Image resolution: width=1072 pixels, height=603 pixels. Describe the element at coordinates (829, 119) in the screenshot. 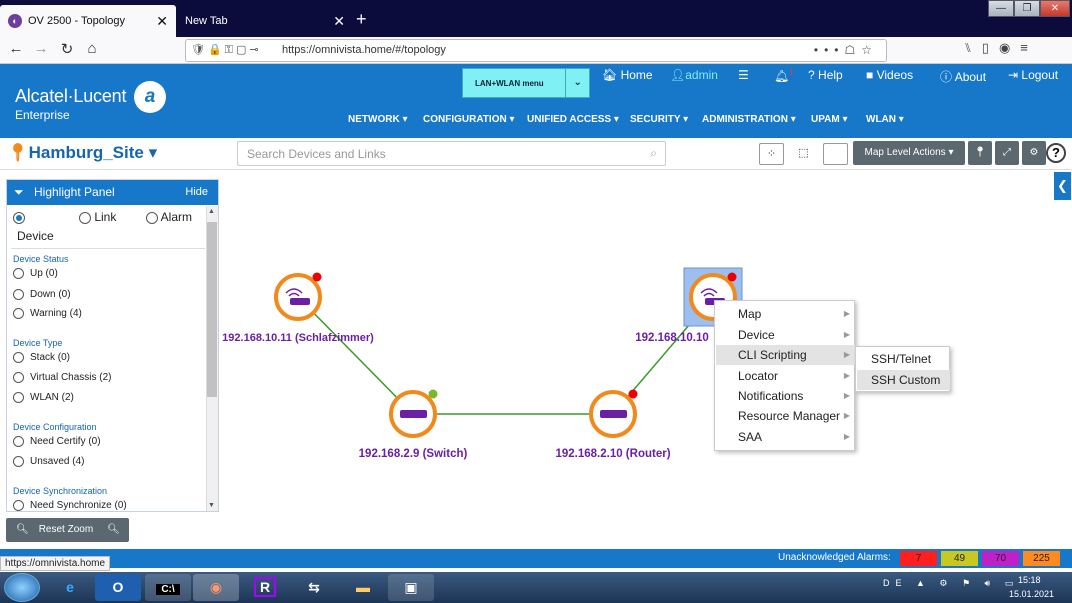

I see `nav-upam: UPAM ▾` at that location.